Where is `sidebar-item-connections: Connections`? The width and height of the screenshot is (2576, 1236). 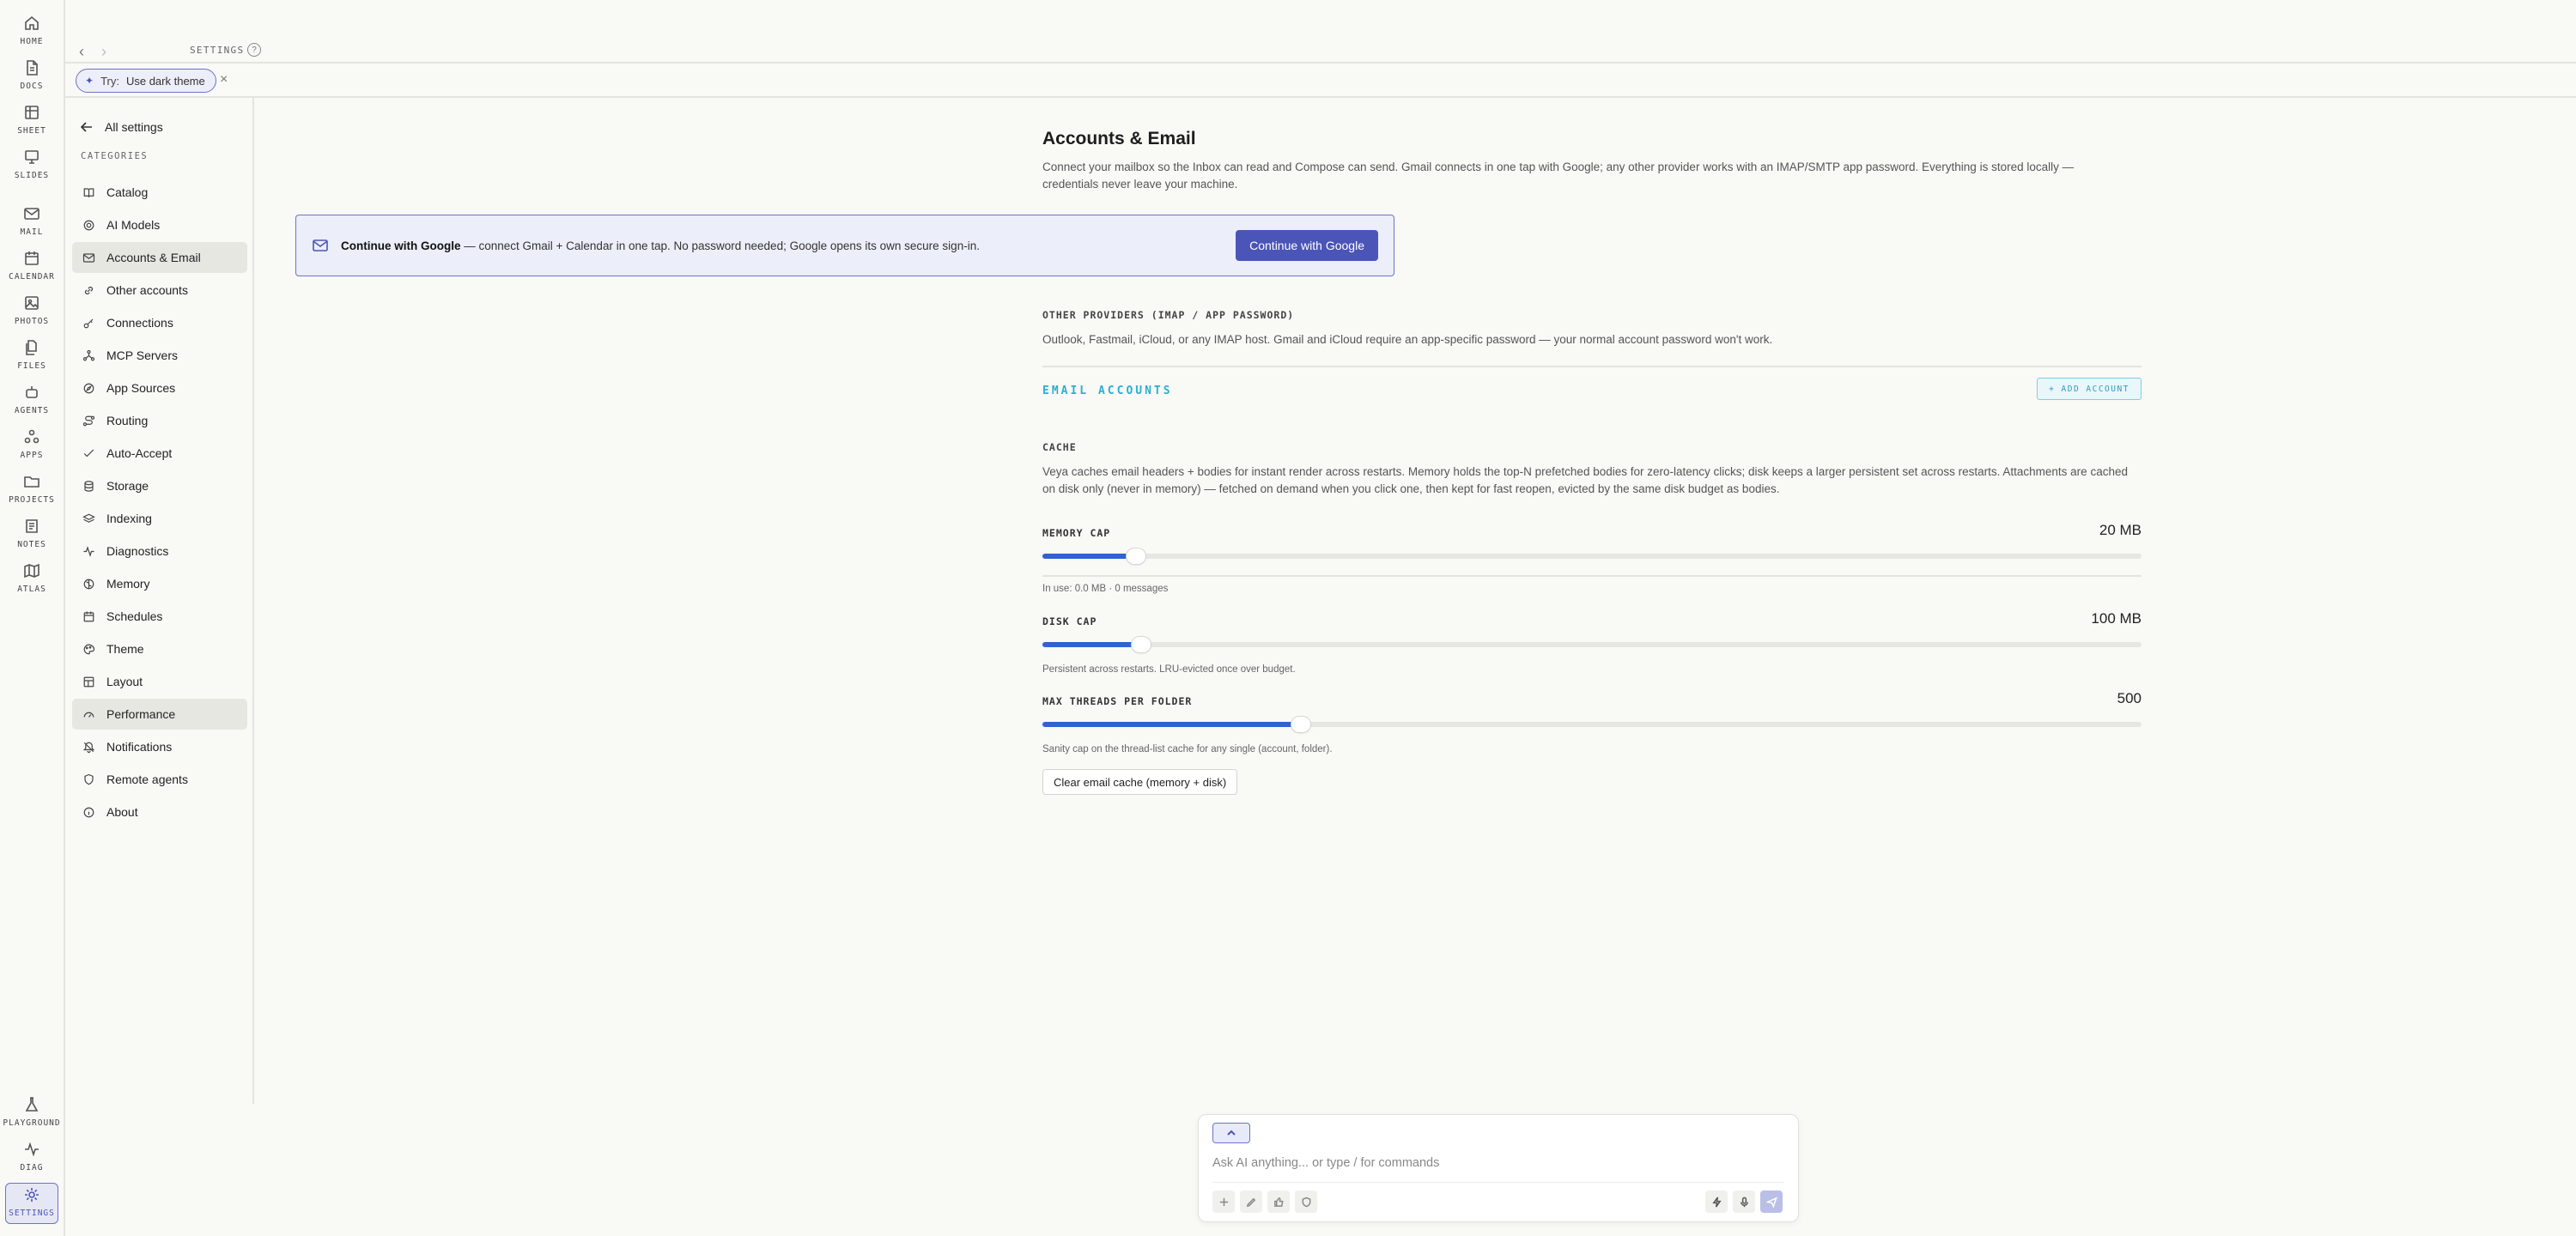 sidebar-item-connections: Connections is located at coordinates (159, 322).